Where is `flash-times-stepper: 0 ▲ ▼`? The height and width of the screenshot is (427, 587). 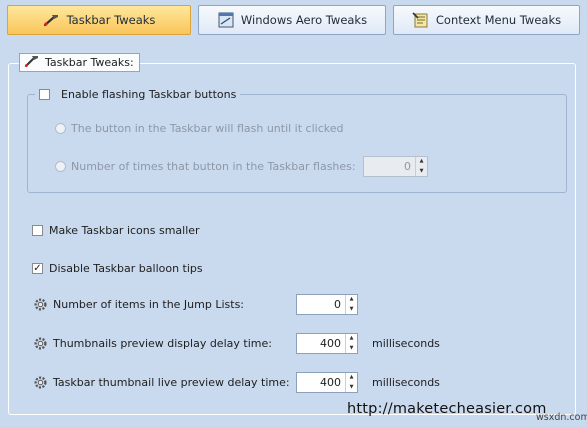 flash-times-stepper: 0 ▲ ▼ is located at coordinates (395, 166).